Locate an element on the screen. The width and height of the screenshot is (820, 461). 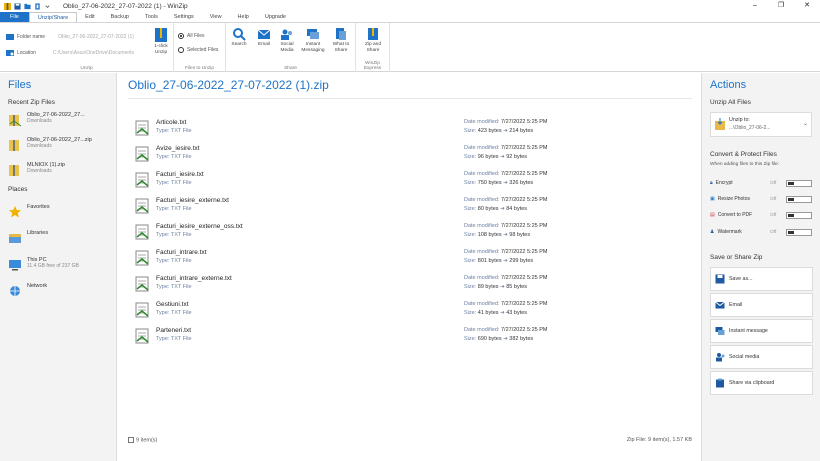
unzip-to-icon is located at coordinates (720, 124).